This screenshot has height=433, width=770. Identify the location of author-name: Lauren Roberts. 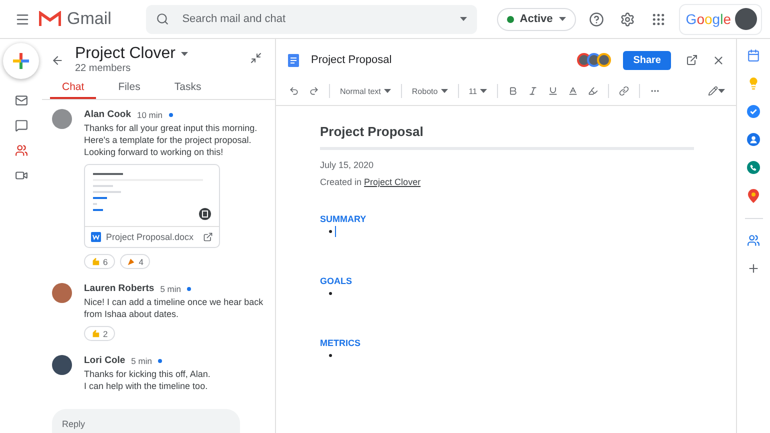
(119, 288).